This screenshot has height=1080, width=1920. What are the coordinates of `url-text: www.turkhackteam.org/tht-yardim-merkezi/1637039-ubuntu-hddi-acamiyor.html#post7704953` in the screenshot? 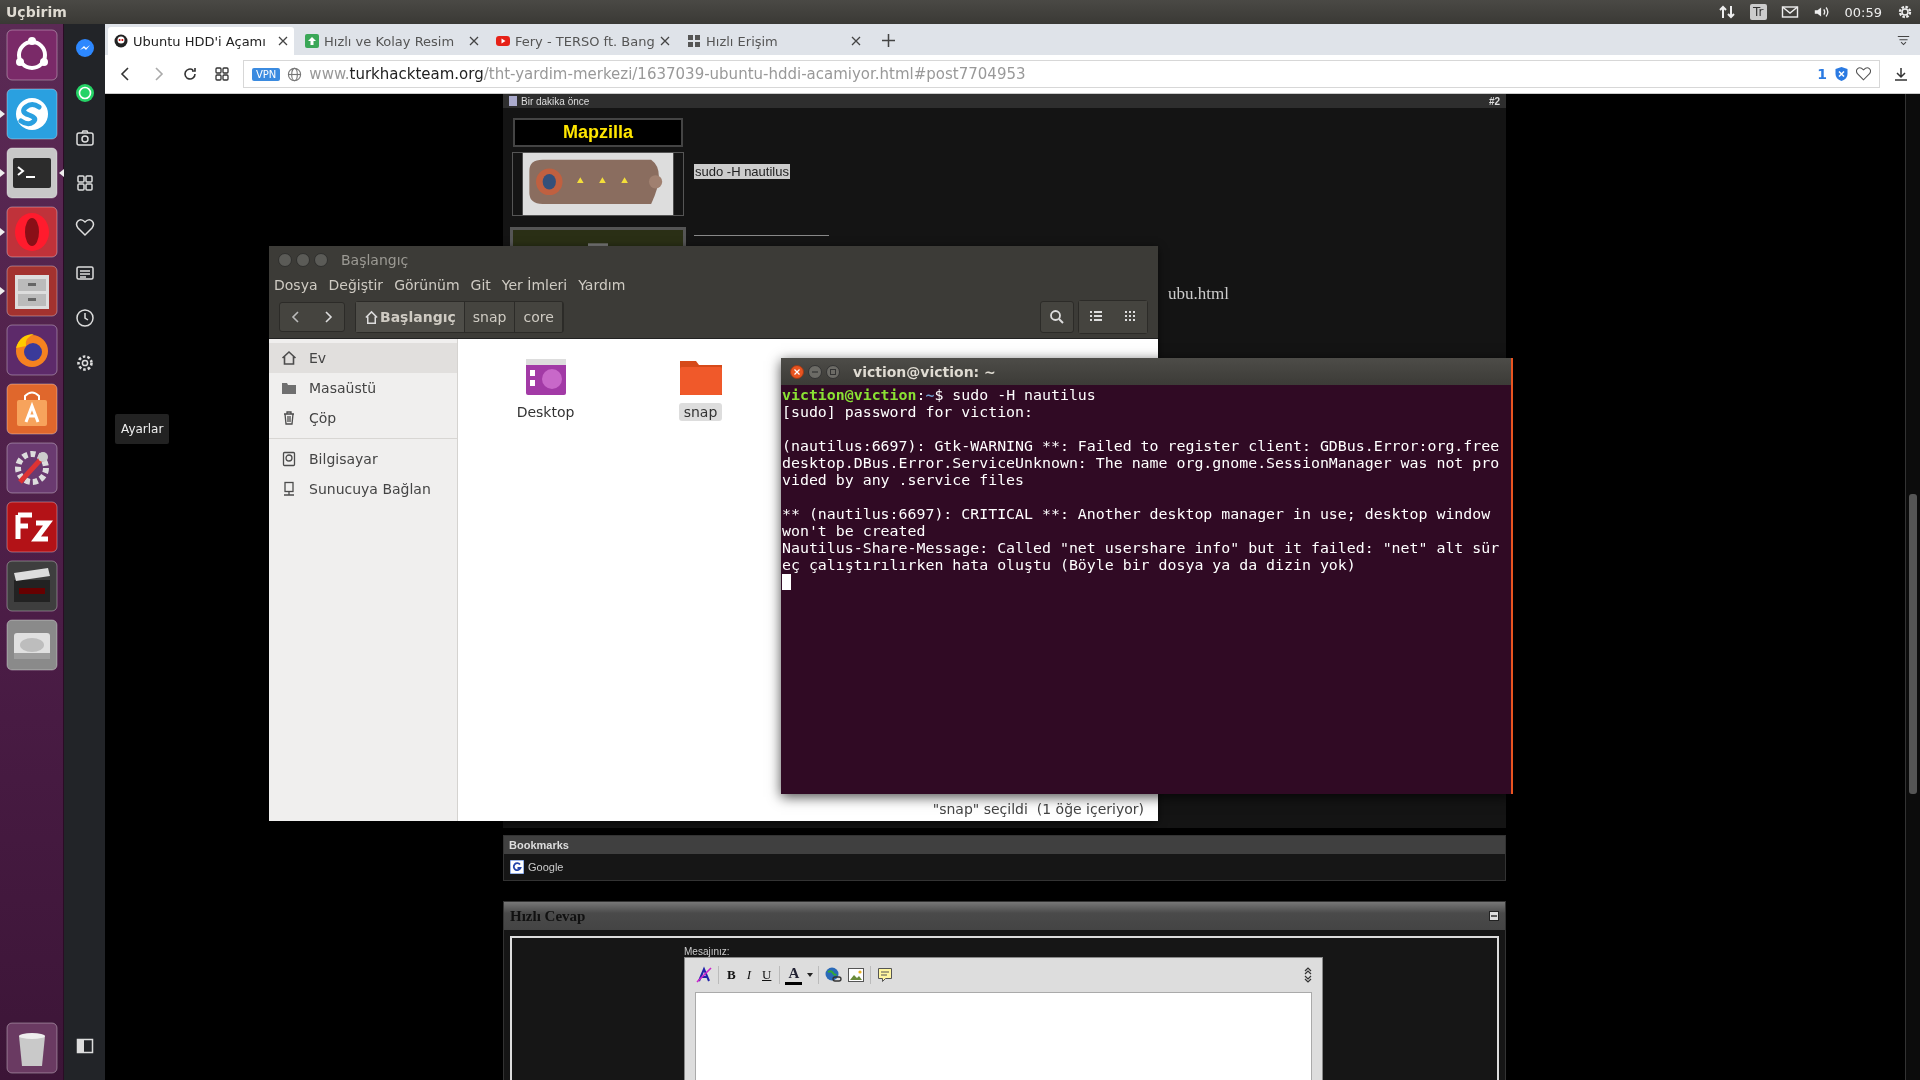 It's located at (667, 74).